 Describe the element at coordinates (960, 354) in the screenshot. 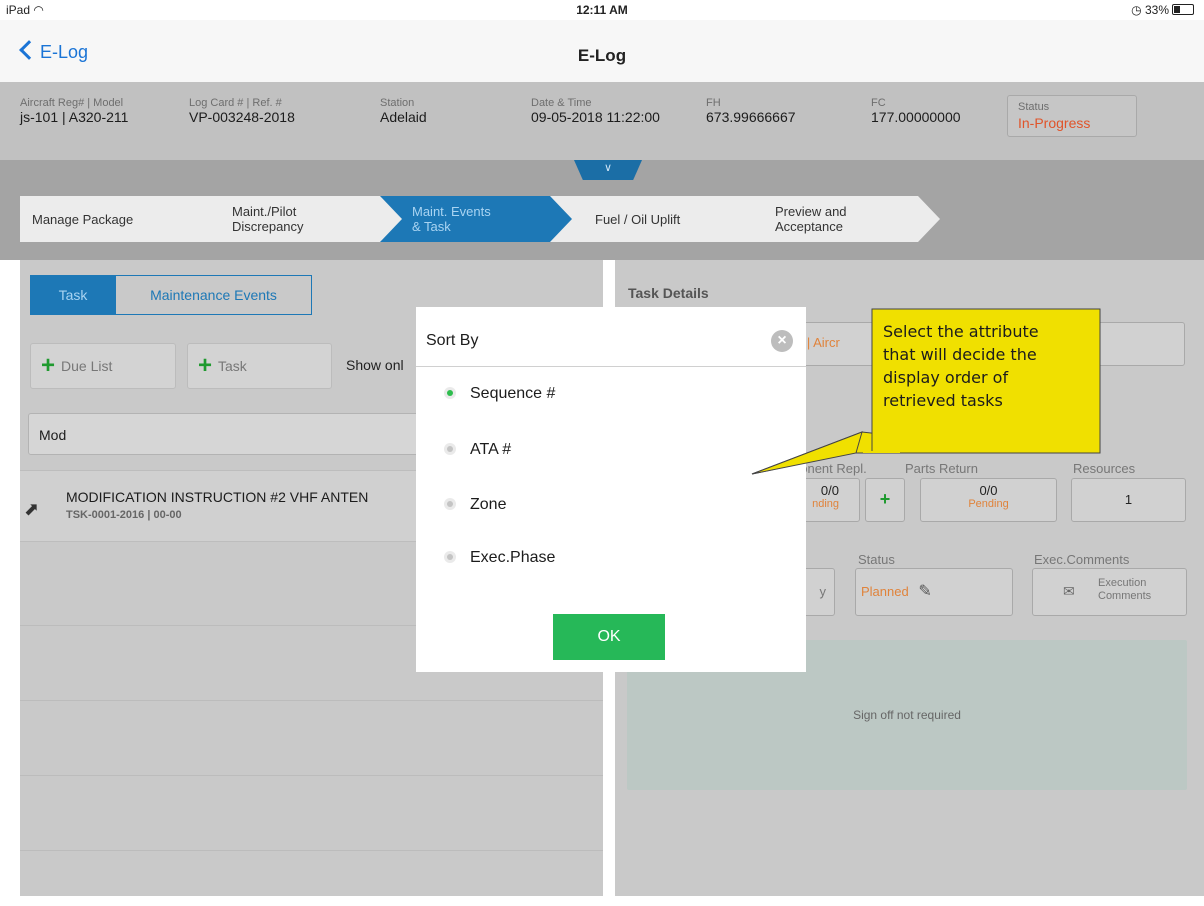

I see `callout-line: that will decide the` at that location.